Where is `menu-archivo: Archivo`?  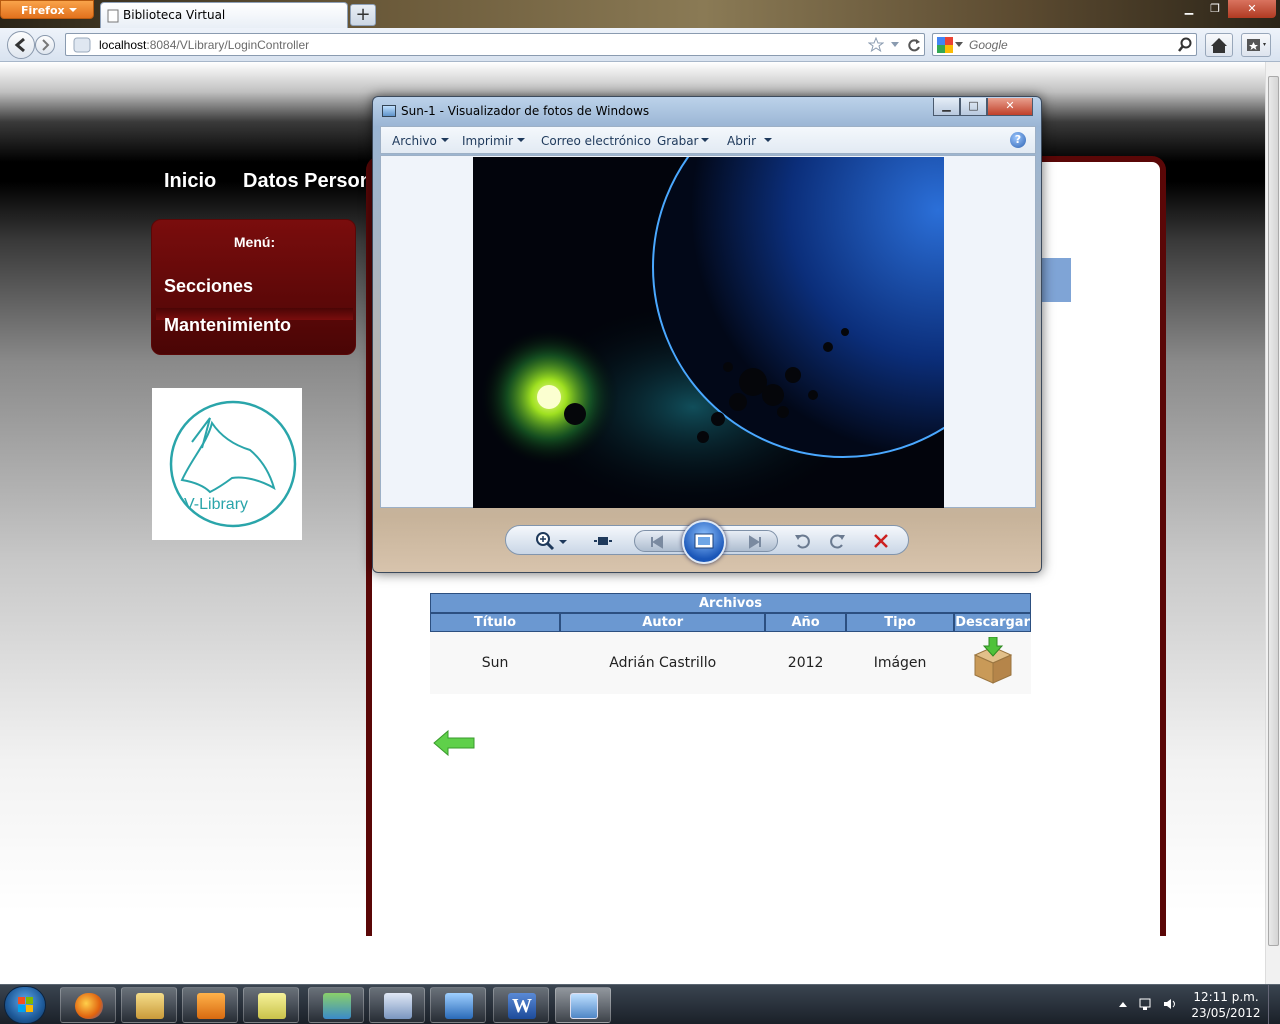
menu-archivo: Archivo is located at coordinates (414, 141).